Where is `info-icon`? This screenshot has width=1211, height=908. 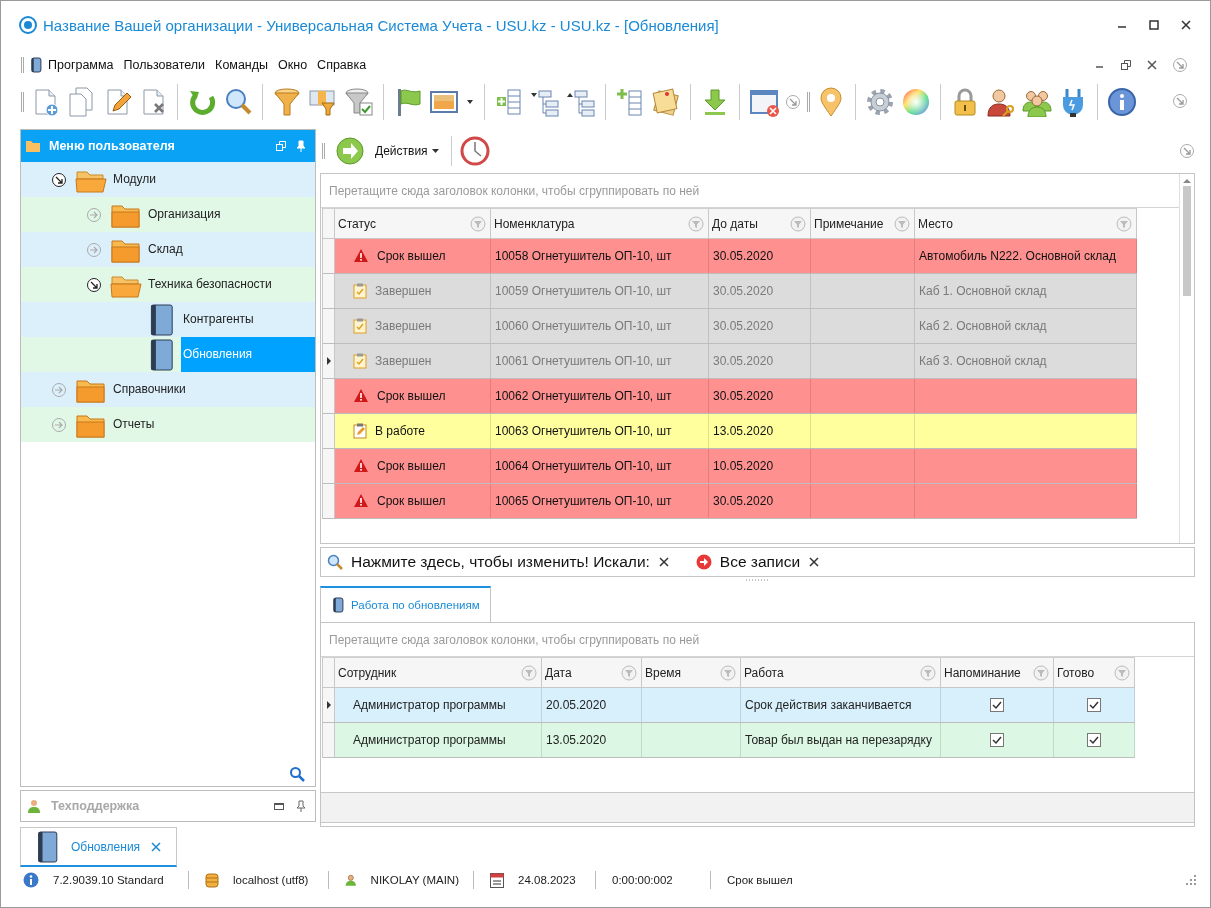
info-icon is located at coordinates (1122, 102).